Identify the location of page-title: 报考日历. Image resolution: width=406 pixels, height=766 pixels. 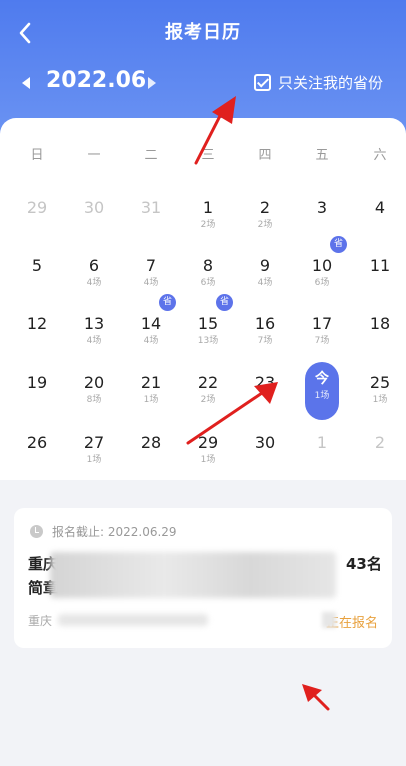
(203, 32).